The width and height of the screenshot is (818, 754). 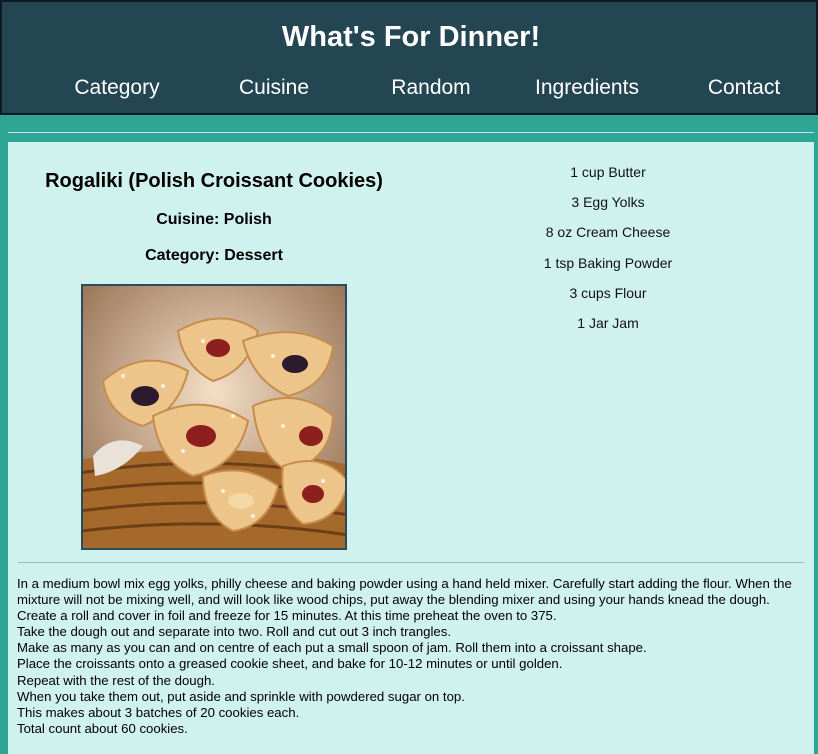 What do you see at coordinates (587, 88) in the screenshot?
I see `nav-ingredients: Ingredients` at bounding box center [587, 88].